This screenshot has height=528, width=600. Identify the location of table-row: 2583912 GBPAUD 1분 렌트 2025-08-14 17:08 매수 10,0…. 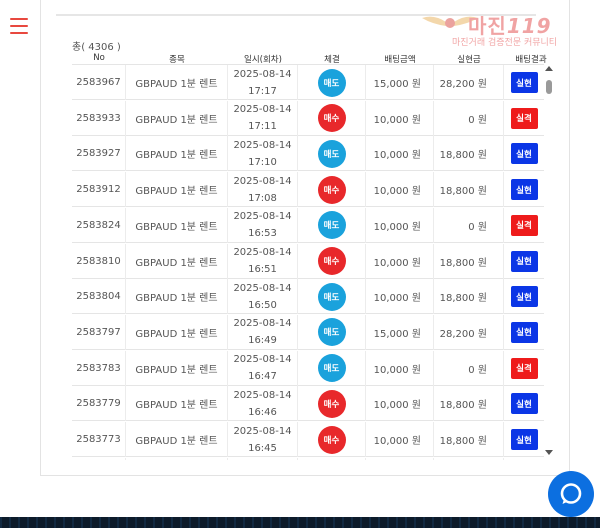
(308, 190).